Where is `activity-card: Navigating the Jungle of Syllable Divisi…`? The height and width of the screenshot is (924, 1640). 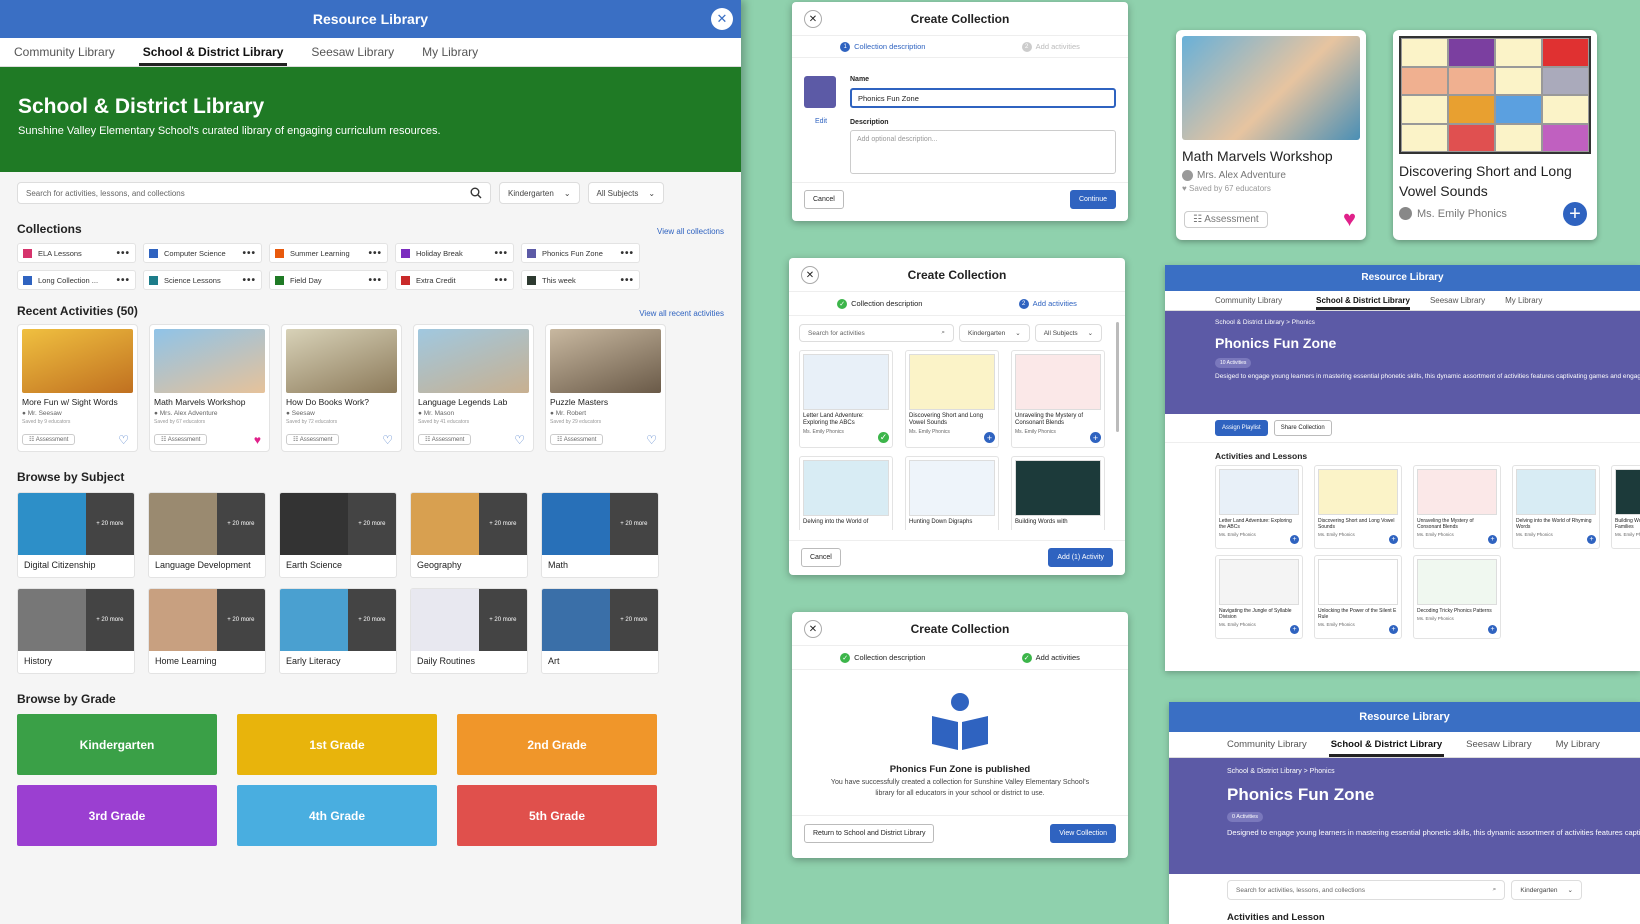
activity-card: Navigating the Jungle of Syllable Divisi… is located at coordinates (1259, 597).